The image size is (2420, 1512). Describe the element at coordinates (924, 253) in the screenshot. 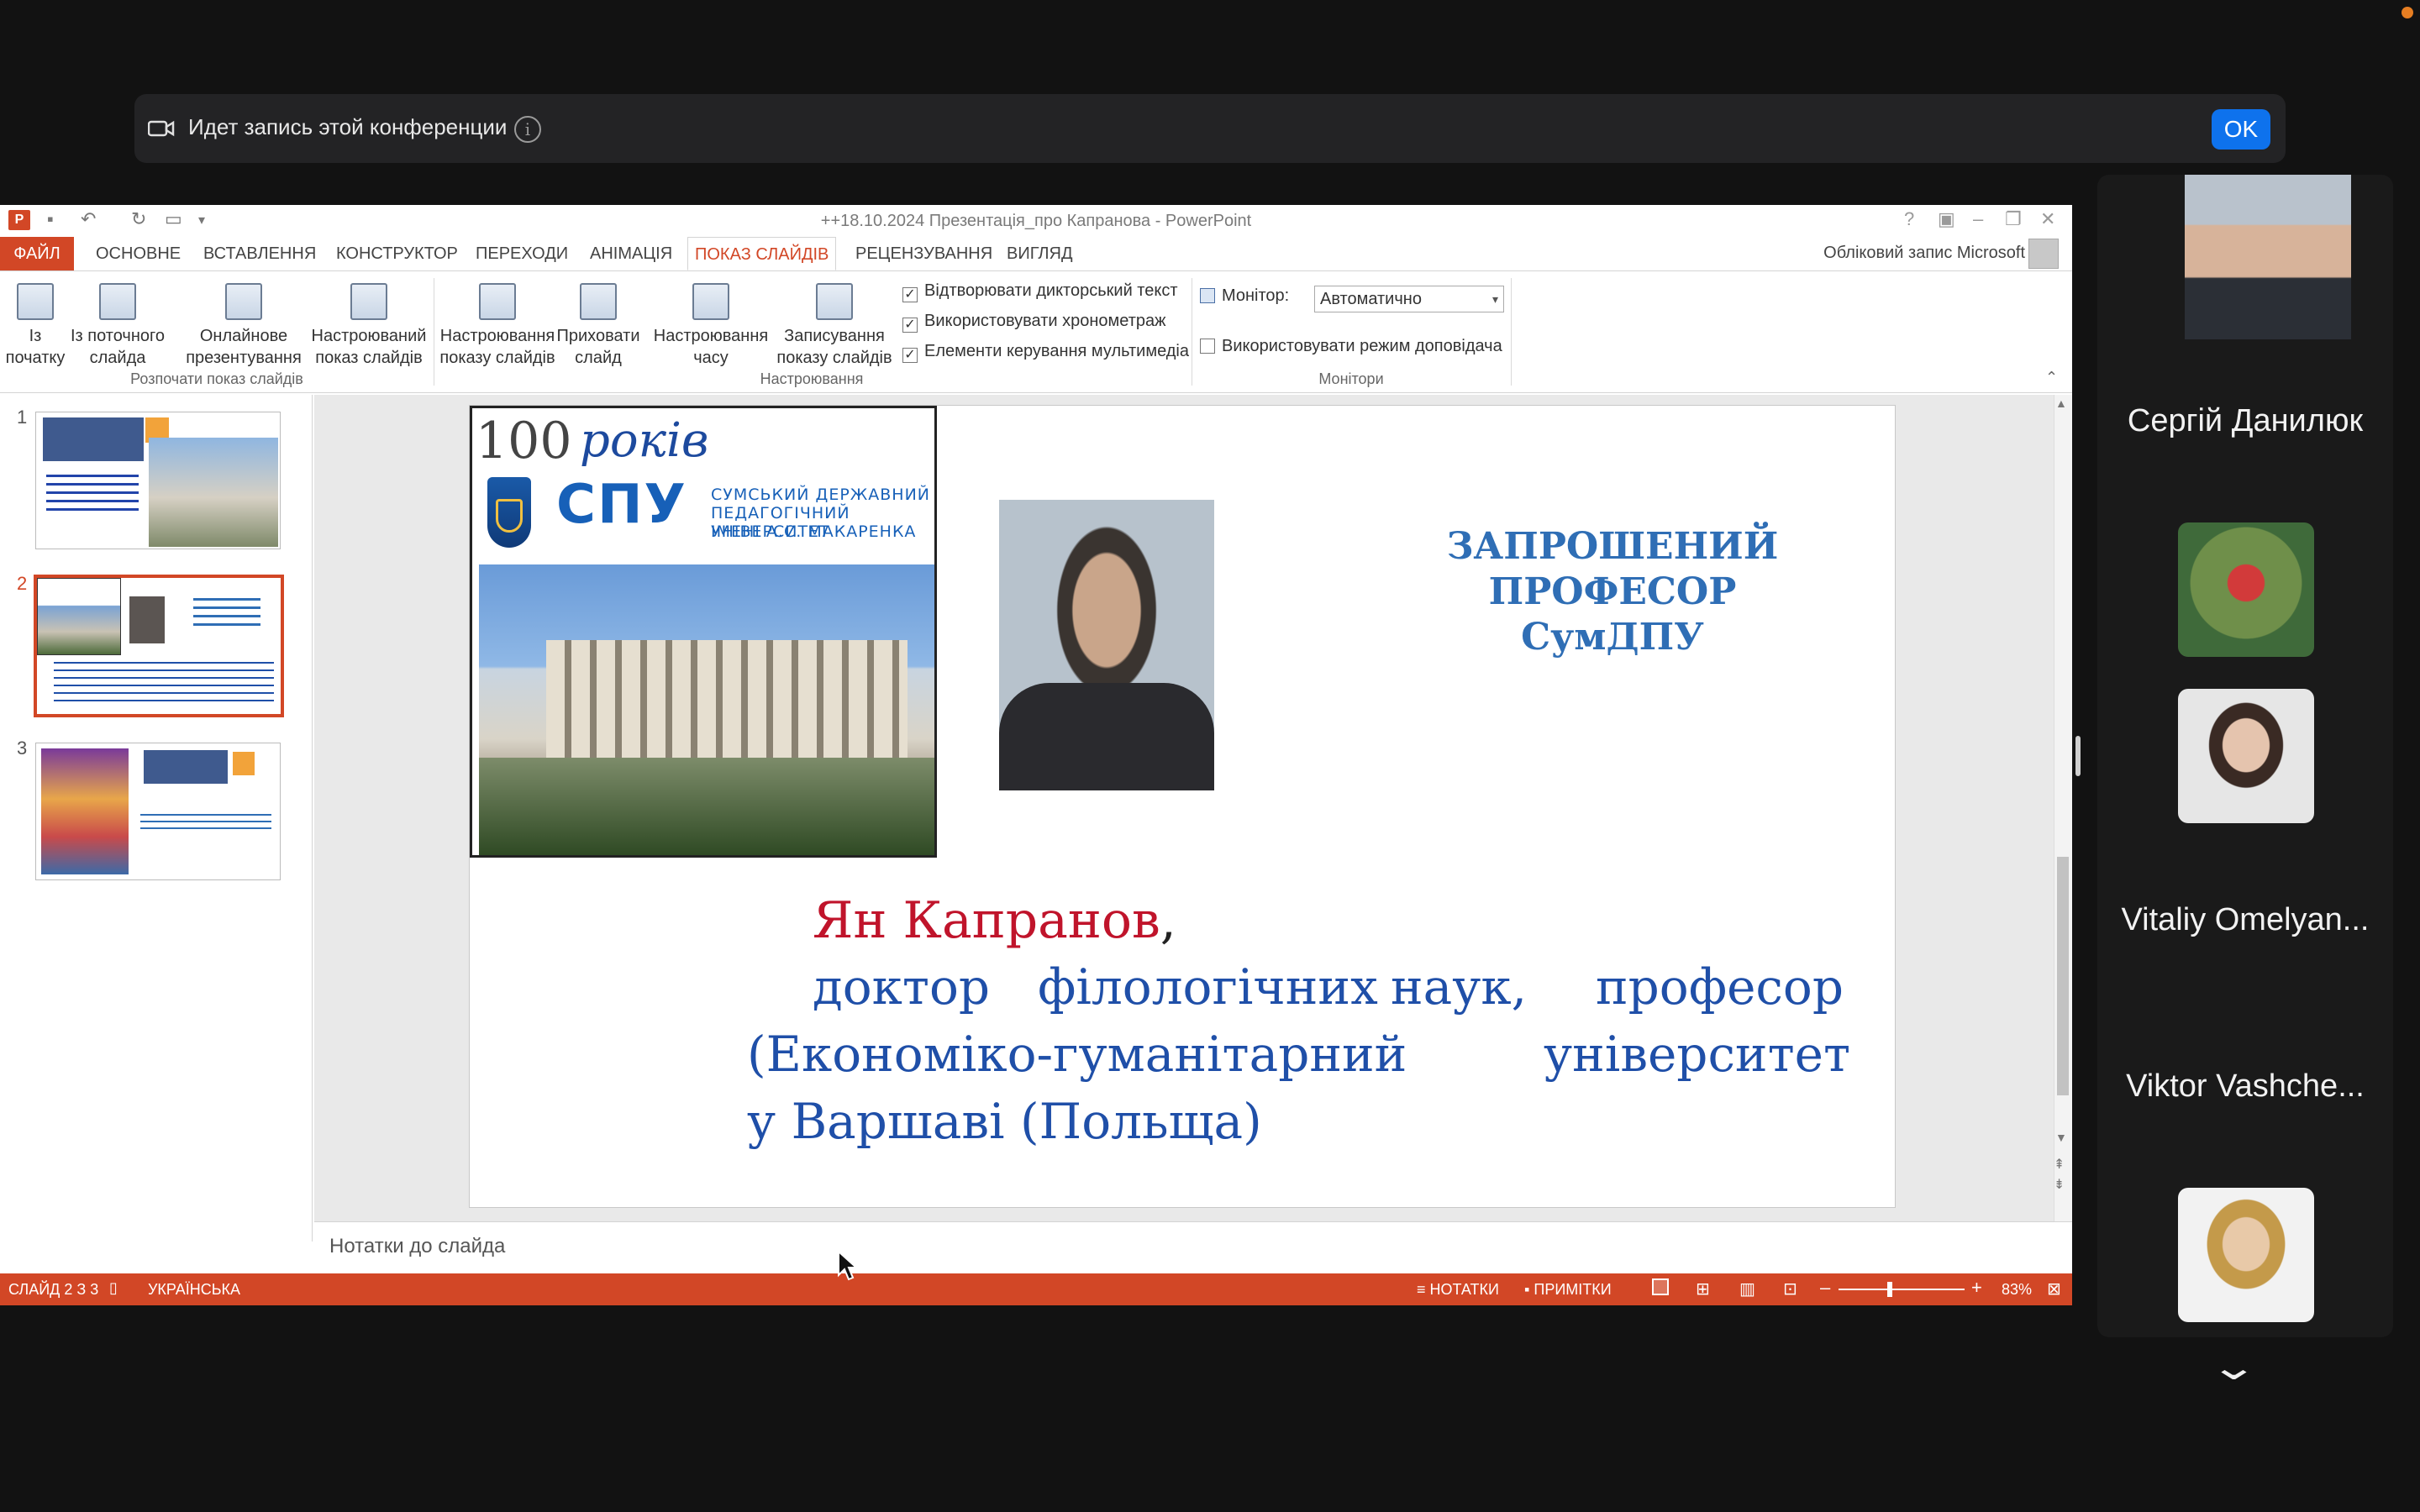

I see `tab-review: РЕЦЕНЗУВАННЯ` at that location.